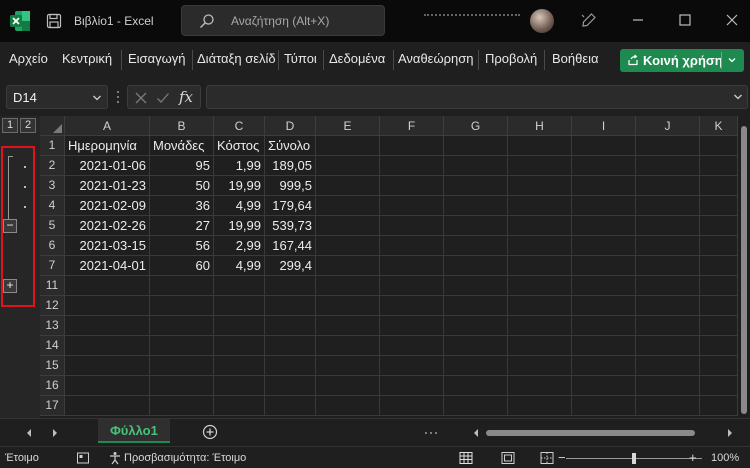  What do you see at coordinates (52, 386) in the screenshot?
I see `row-header: 16` at bounding box center [52, 386].